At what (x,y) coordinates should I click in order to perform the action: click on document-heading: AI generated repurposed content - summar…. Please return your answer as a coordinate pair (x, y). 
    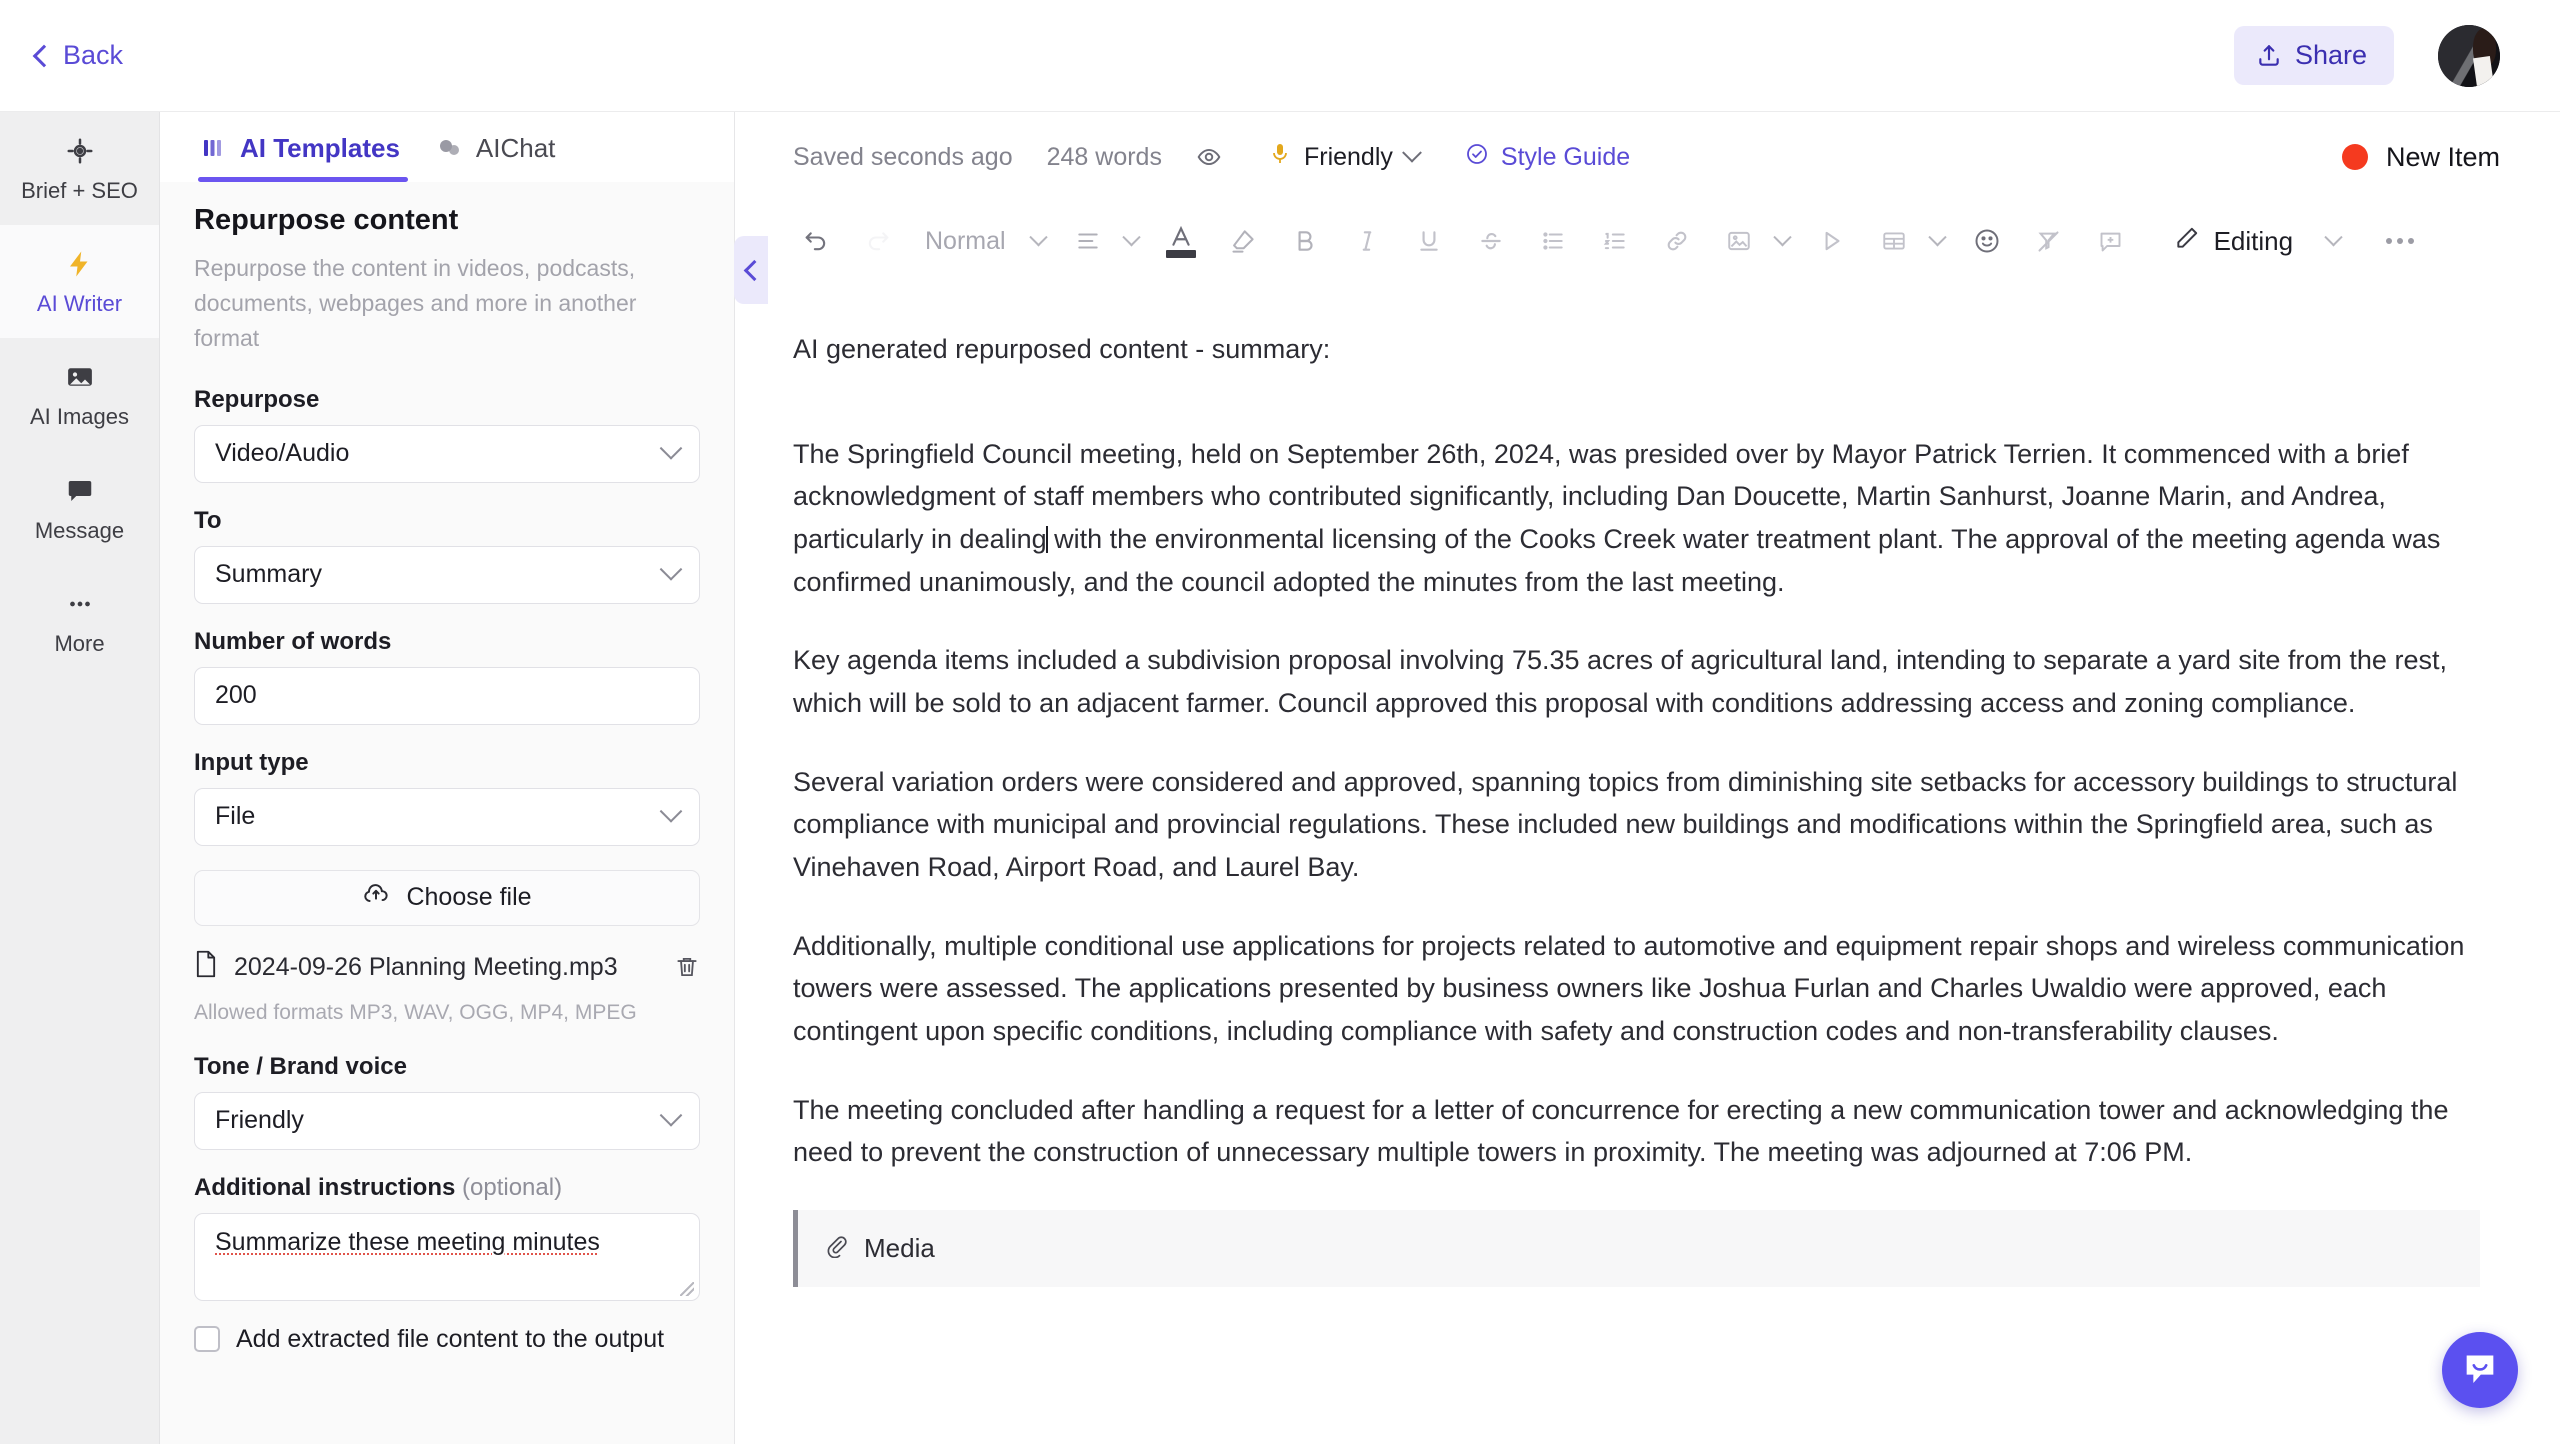
    Looking at the image, I should click on (1062, 349).